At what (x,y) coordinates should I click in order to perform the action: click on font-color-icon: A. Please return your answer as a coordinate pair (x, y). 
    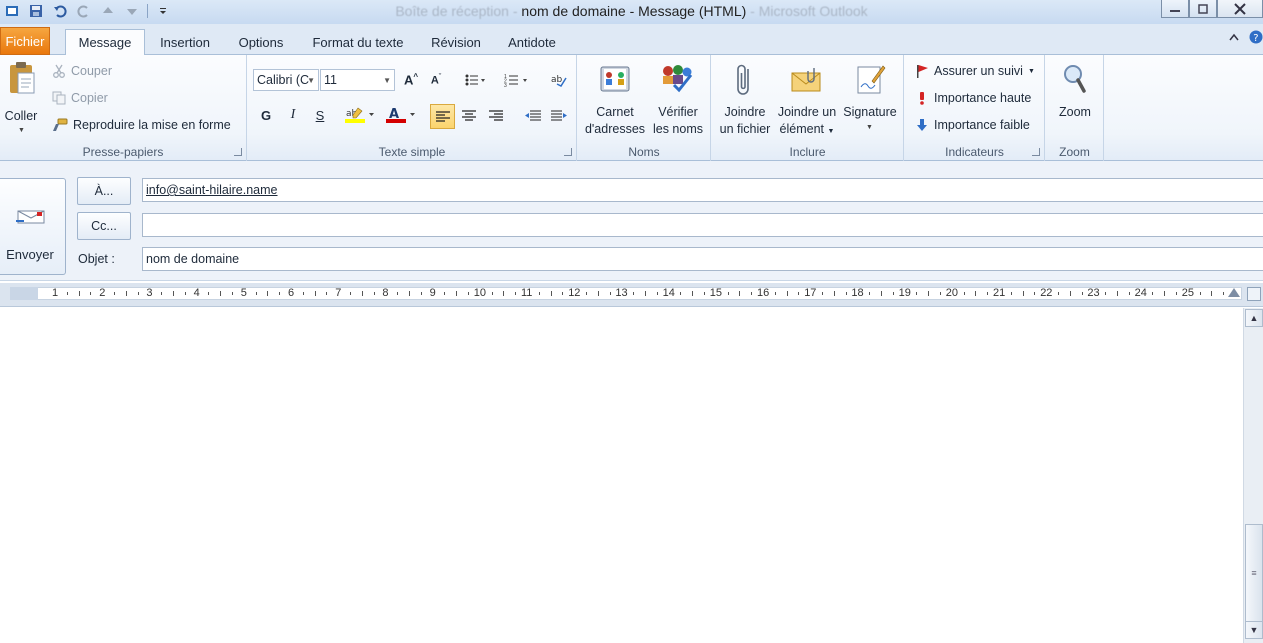
    Looking at the image, I should click on (401, 115).